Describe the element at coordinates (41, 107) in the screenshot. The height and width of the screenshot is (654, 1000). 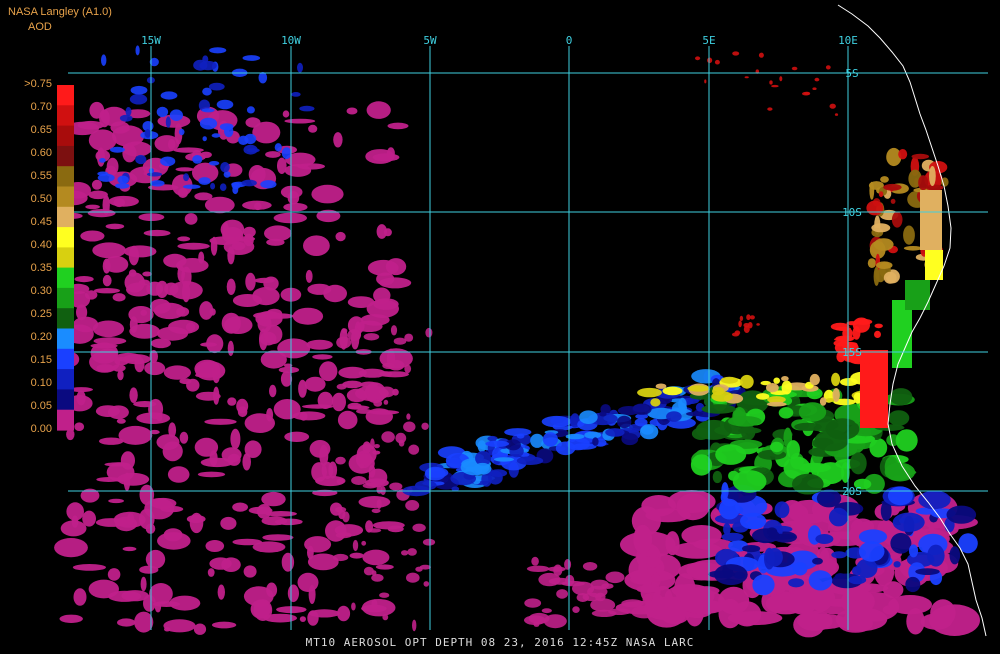
I see `colorbar-label: 0.70` at that location.